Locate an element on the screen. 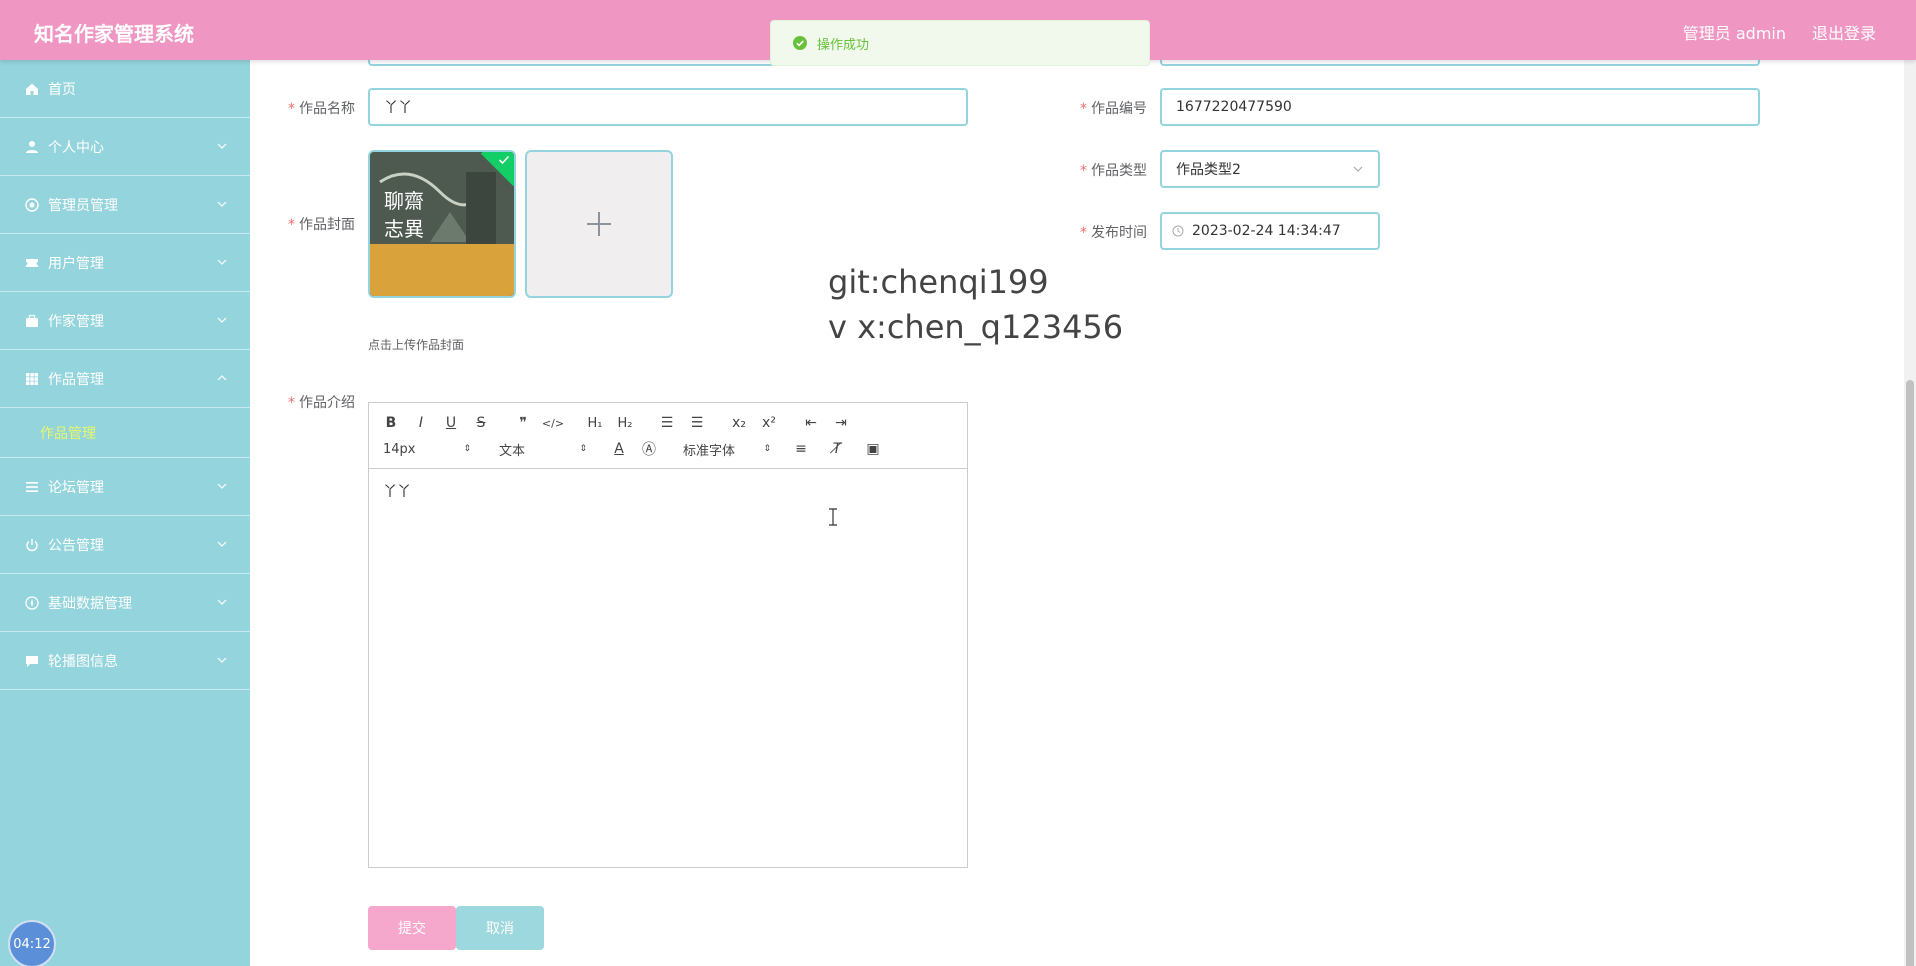  sidebar-item-basic-data: 基础数据管理 is located at coordinates (125, 603).